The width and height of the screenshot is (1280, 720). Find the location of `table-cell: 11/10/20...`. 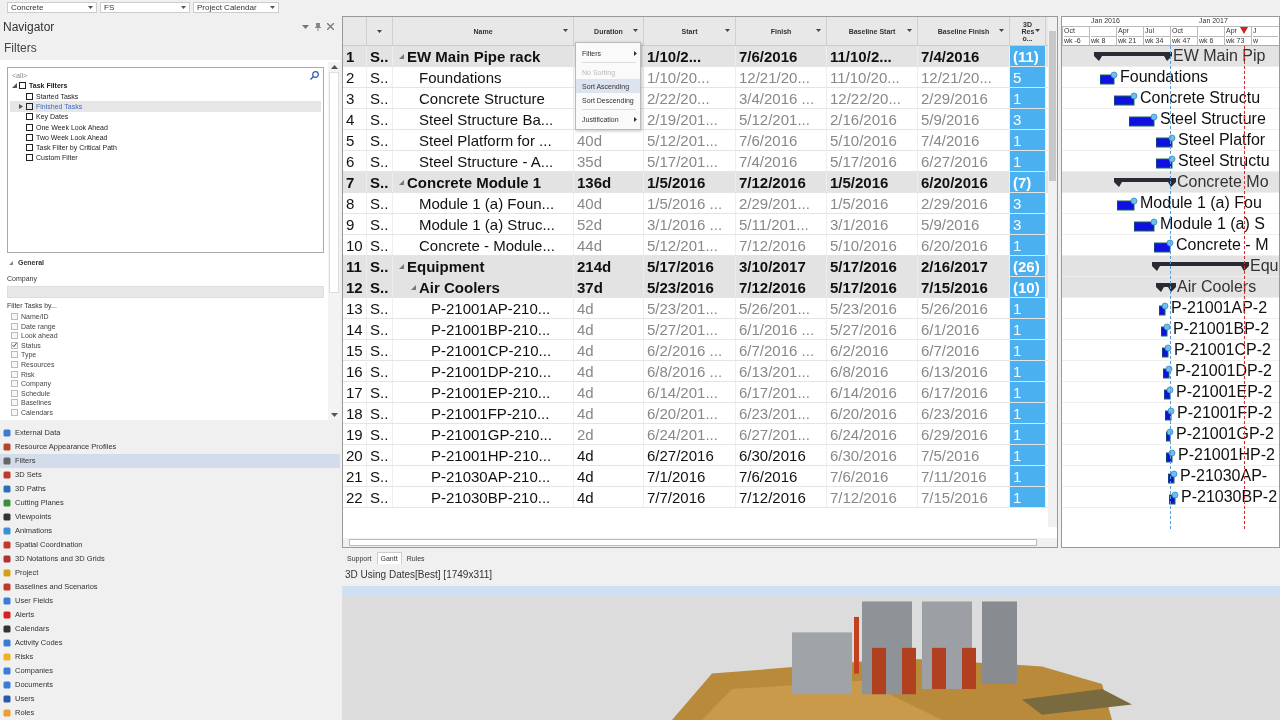

table-cell: 11/10/20... is located at coordinates (872, 77).